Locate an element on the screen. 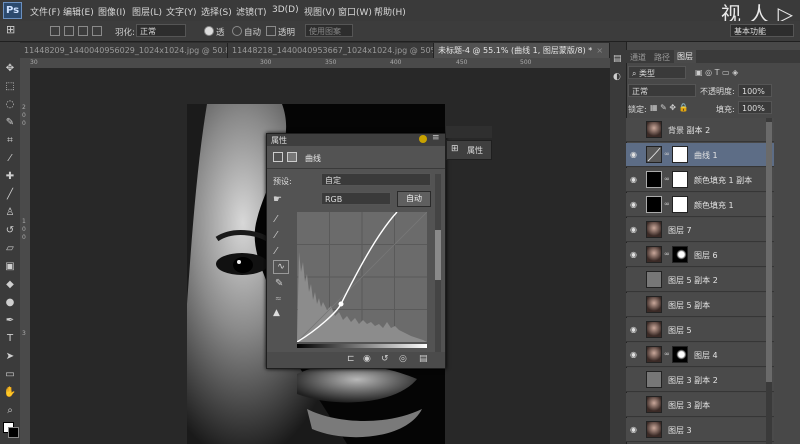 The width and height of the screenshot is (800, 444). clip-to-layer-icon: ⊏ is located at coordinates (351, 359).